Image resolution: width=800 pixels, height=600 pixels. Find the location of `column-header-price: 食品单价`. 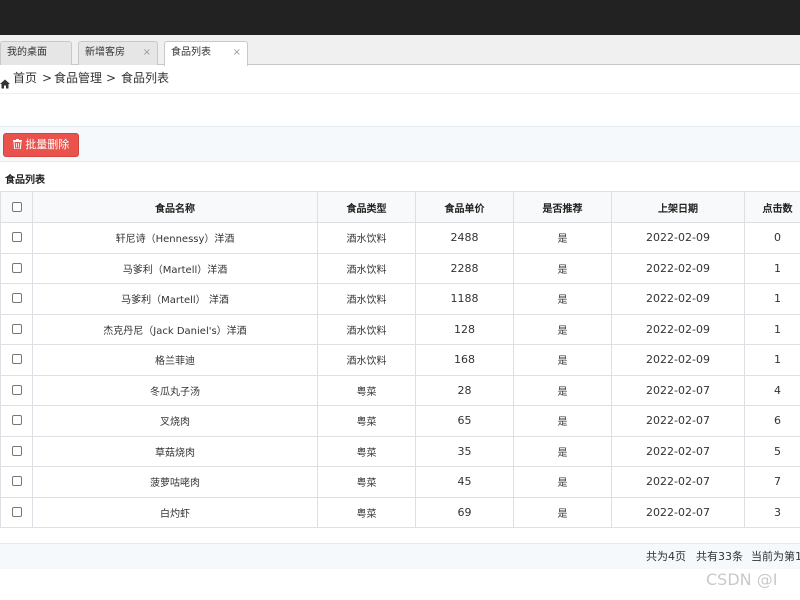

column-header-price: 食品单价 is located at coordinates (464, 207).